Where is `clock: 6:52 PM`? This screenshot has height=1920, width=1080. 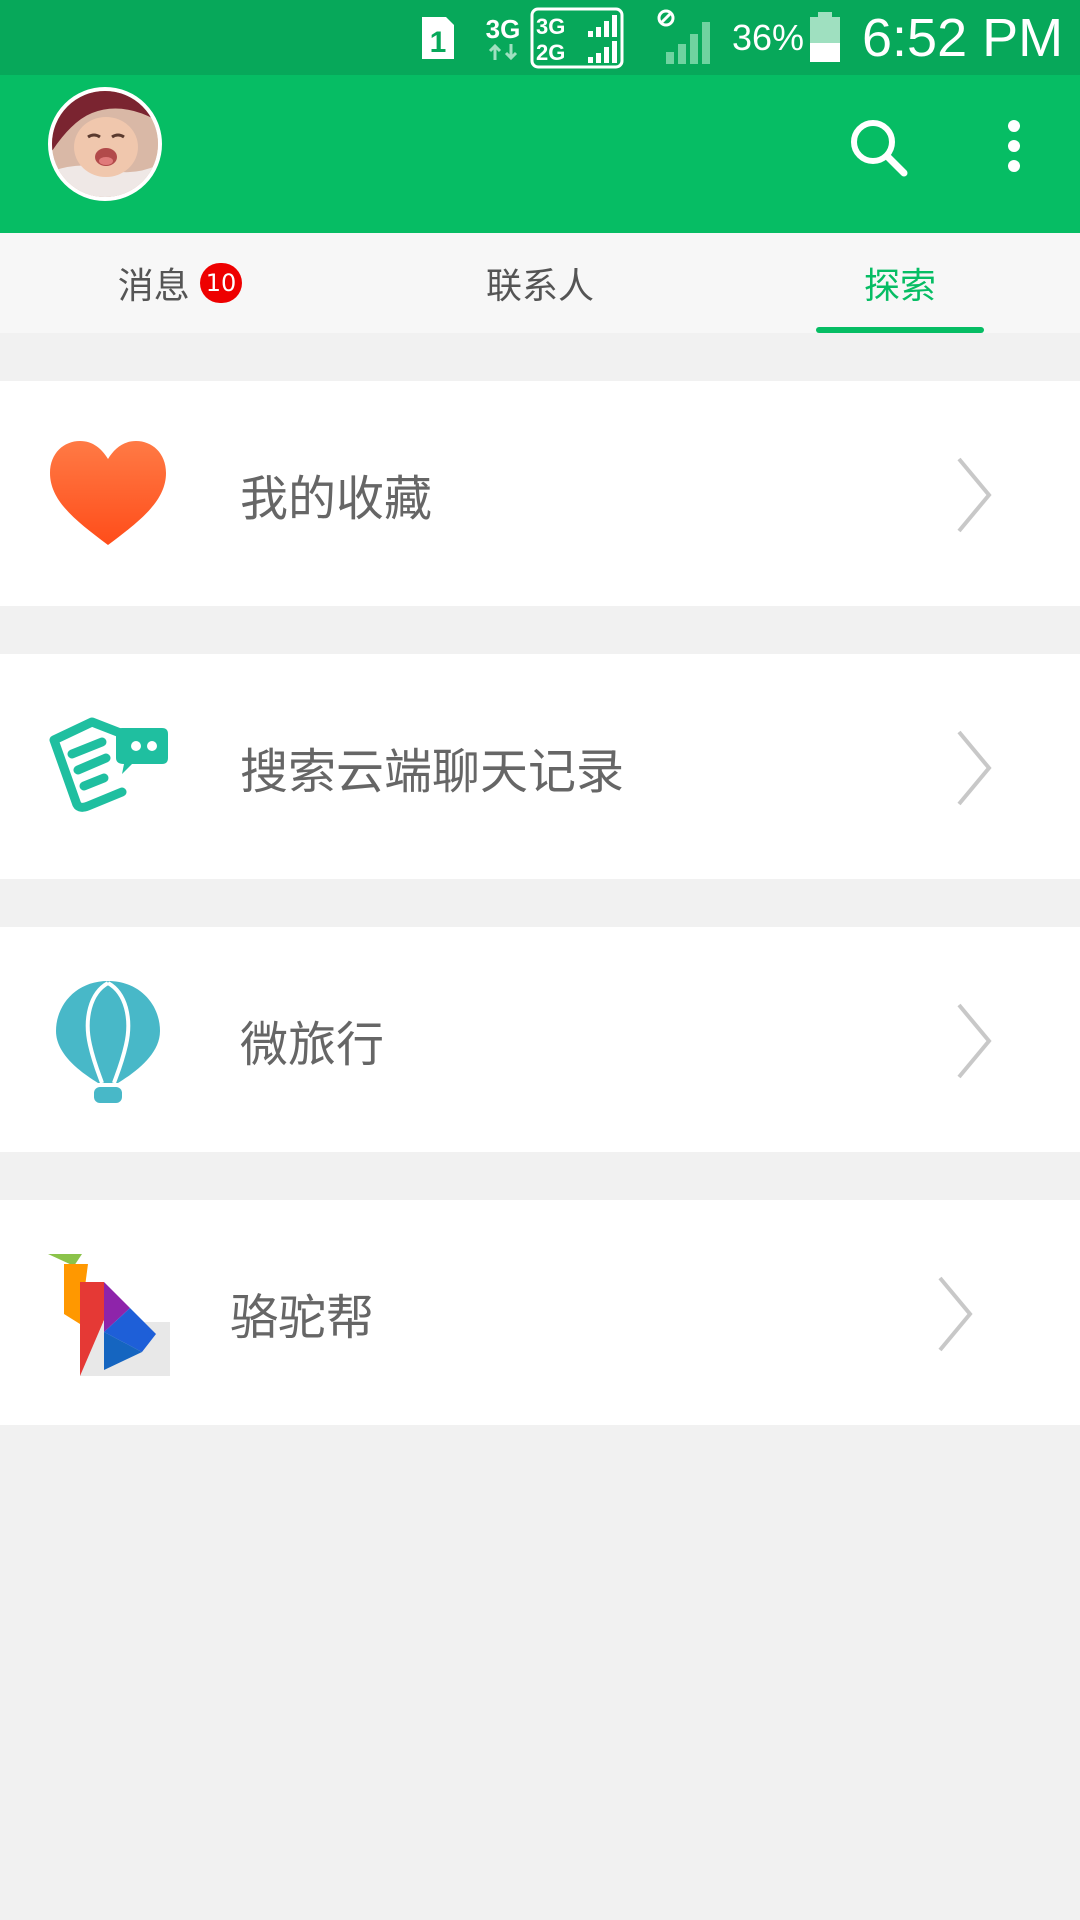 clock: 6:52 PM is located at coordinates (963, 37).